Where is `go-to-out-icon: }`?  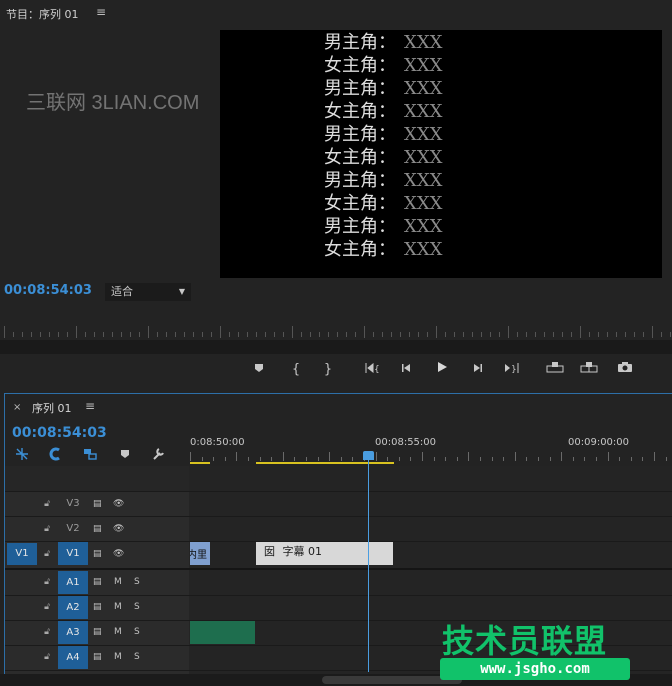
go-to-out-icon: } is located at coordinates (511, 370).